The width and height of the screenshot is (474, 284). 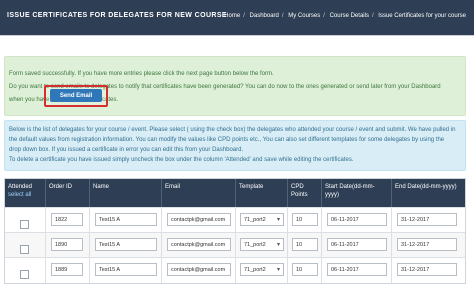 What do you see at coordinates (428, 193) in the screenshot?
I see `col-end-date: End Date(dd-mm-yyyy)` at bounding box center [428, 193].